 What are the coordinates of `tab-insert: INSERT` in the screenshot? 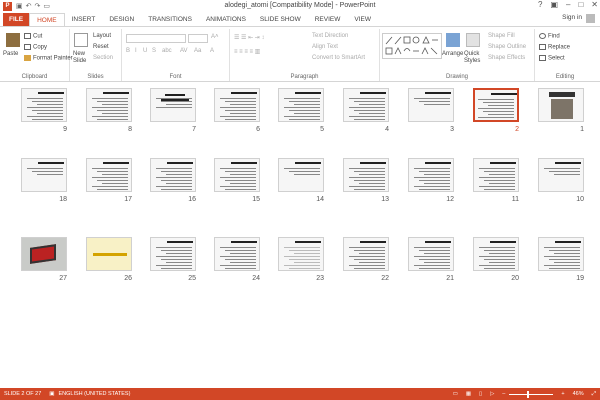 It's located at (84, 19).